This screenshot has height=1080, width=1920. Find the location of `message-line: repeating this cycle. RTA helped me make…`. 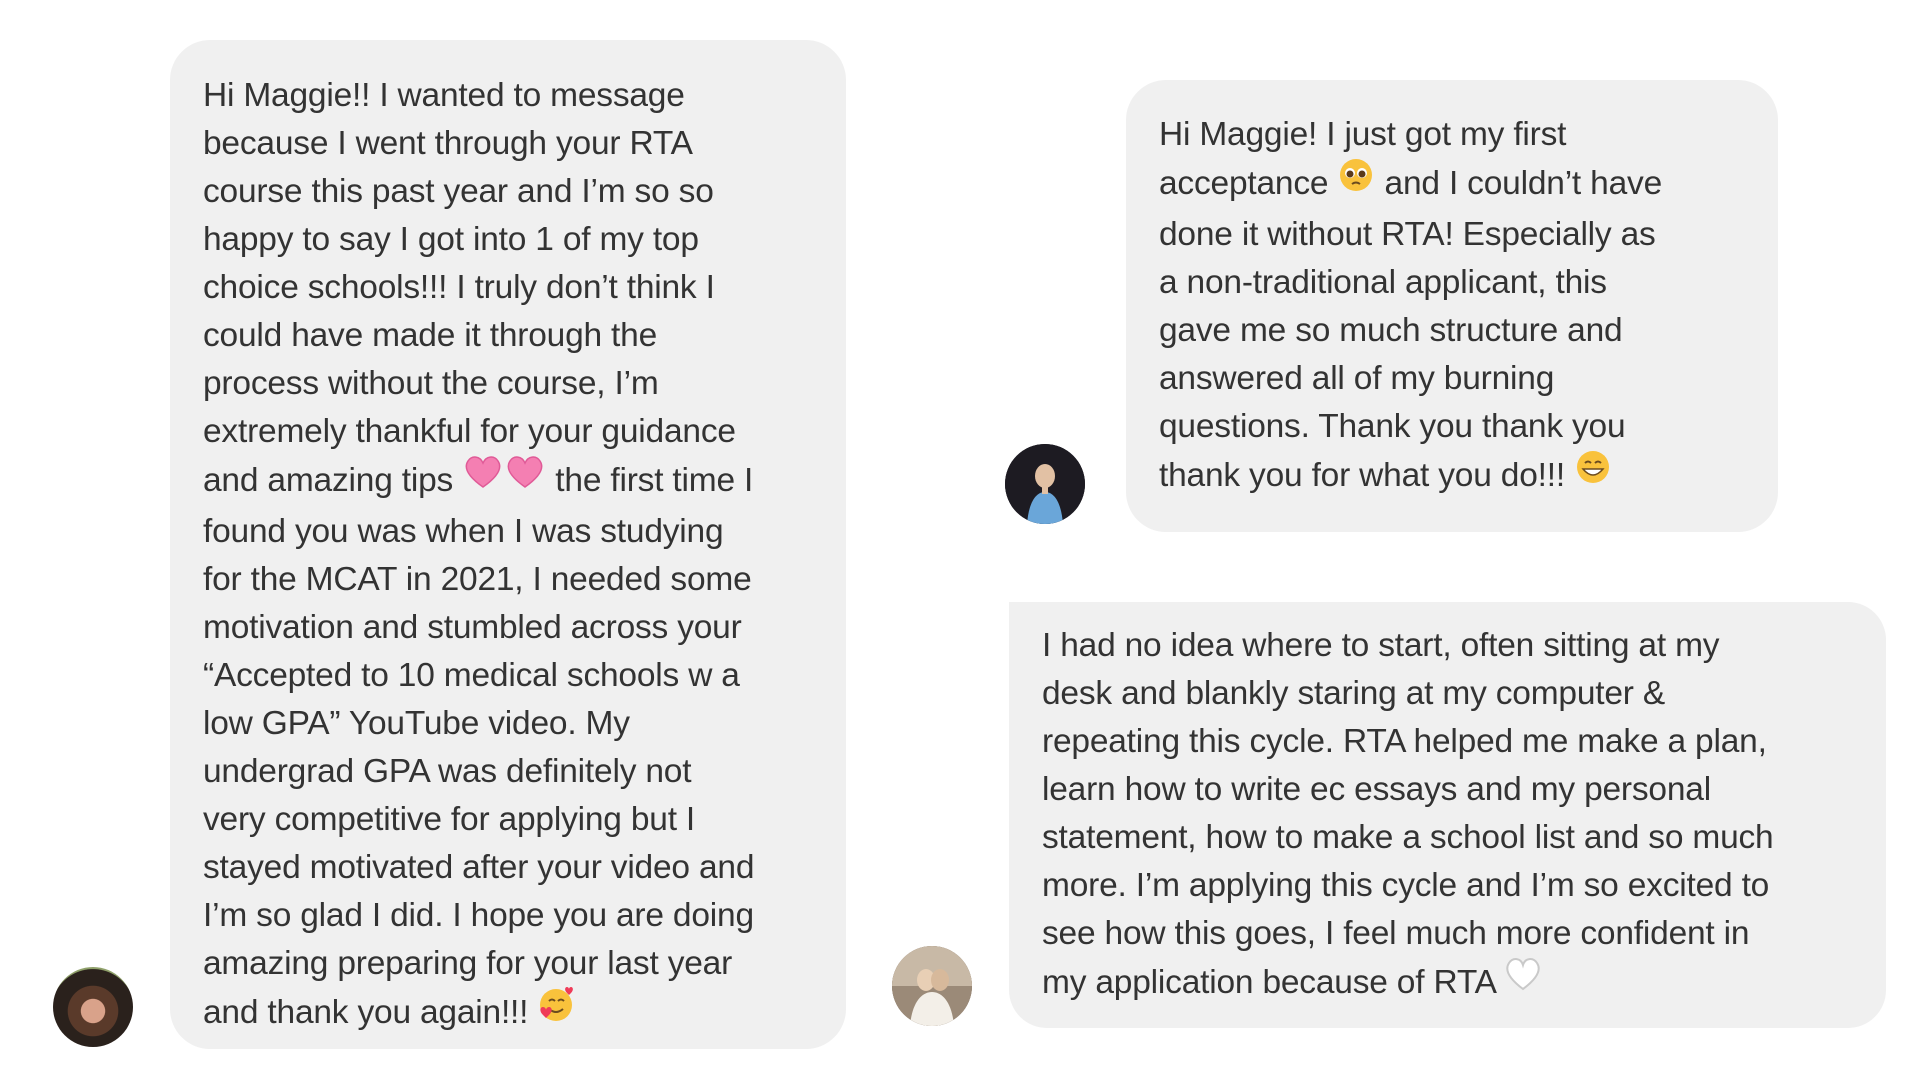

message-line: repeating this cycle. RTA helped me make… is located at coordinates (1404, 741).